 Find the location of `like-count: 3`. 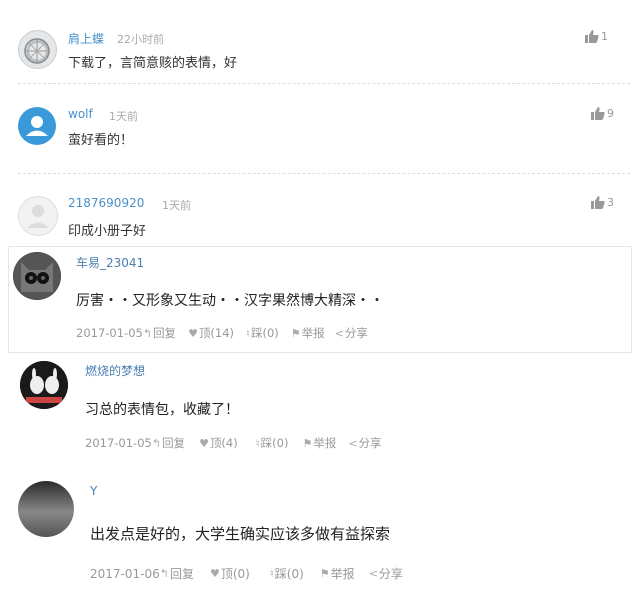

like-count: 3 is located at coordinates (610, 202).